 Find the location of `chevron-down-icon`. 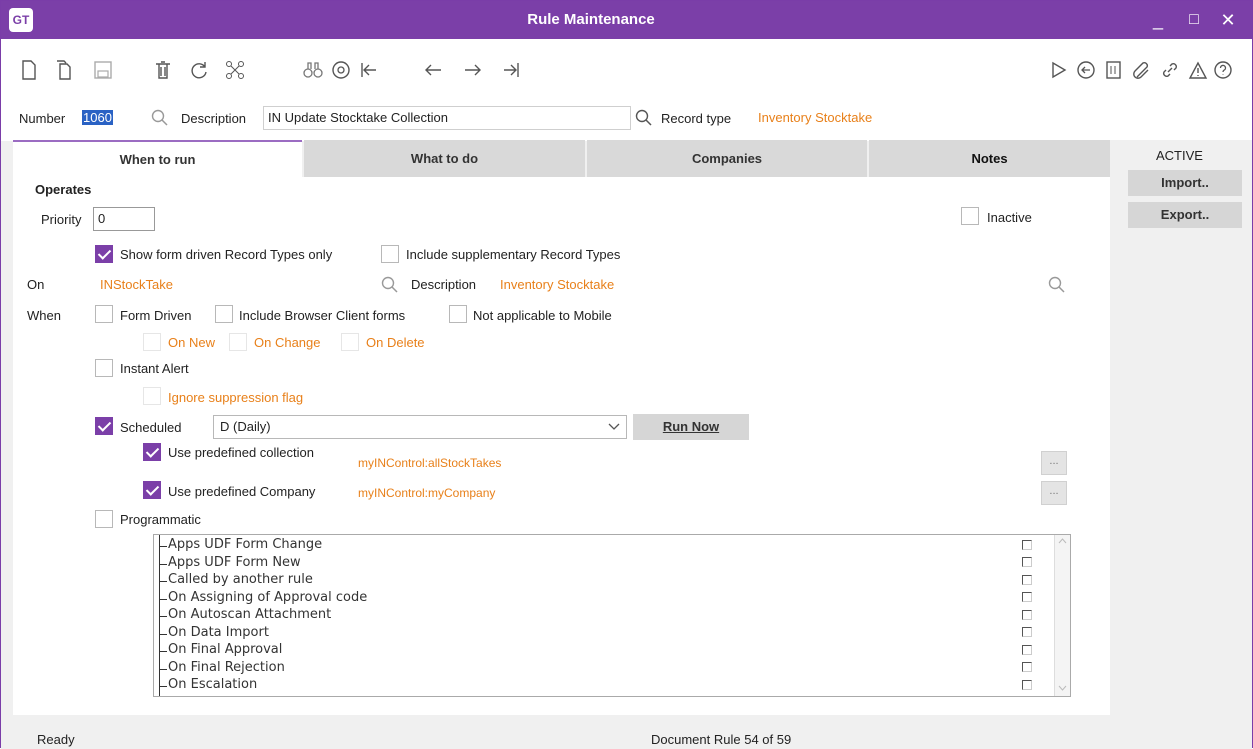

chevron-down-icon is located at coordinates (614, 426).